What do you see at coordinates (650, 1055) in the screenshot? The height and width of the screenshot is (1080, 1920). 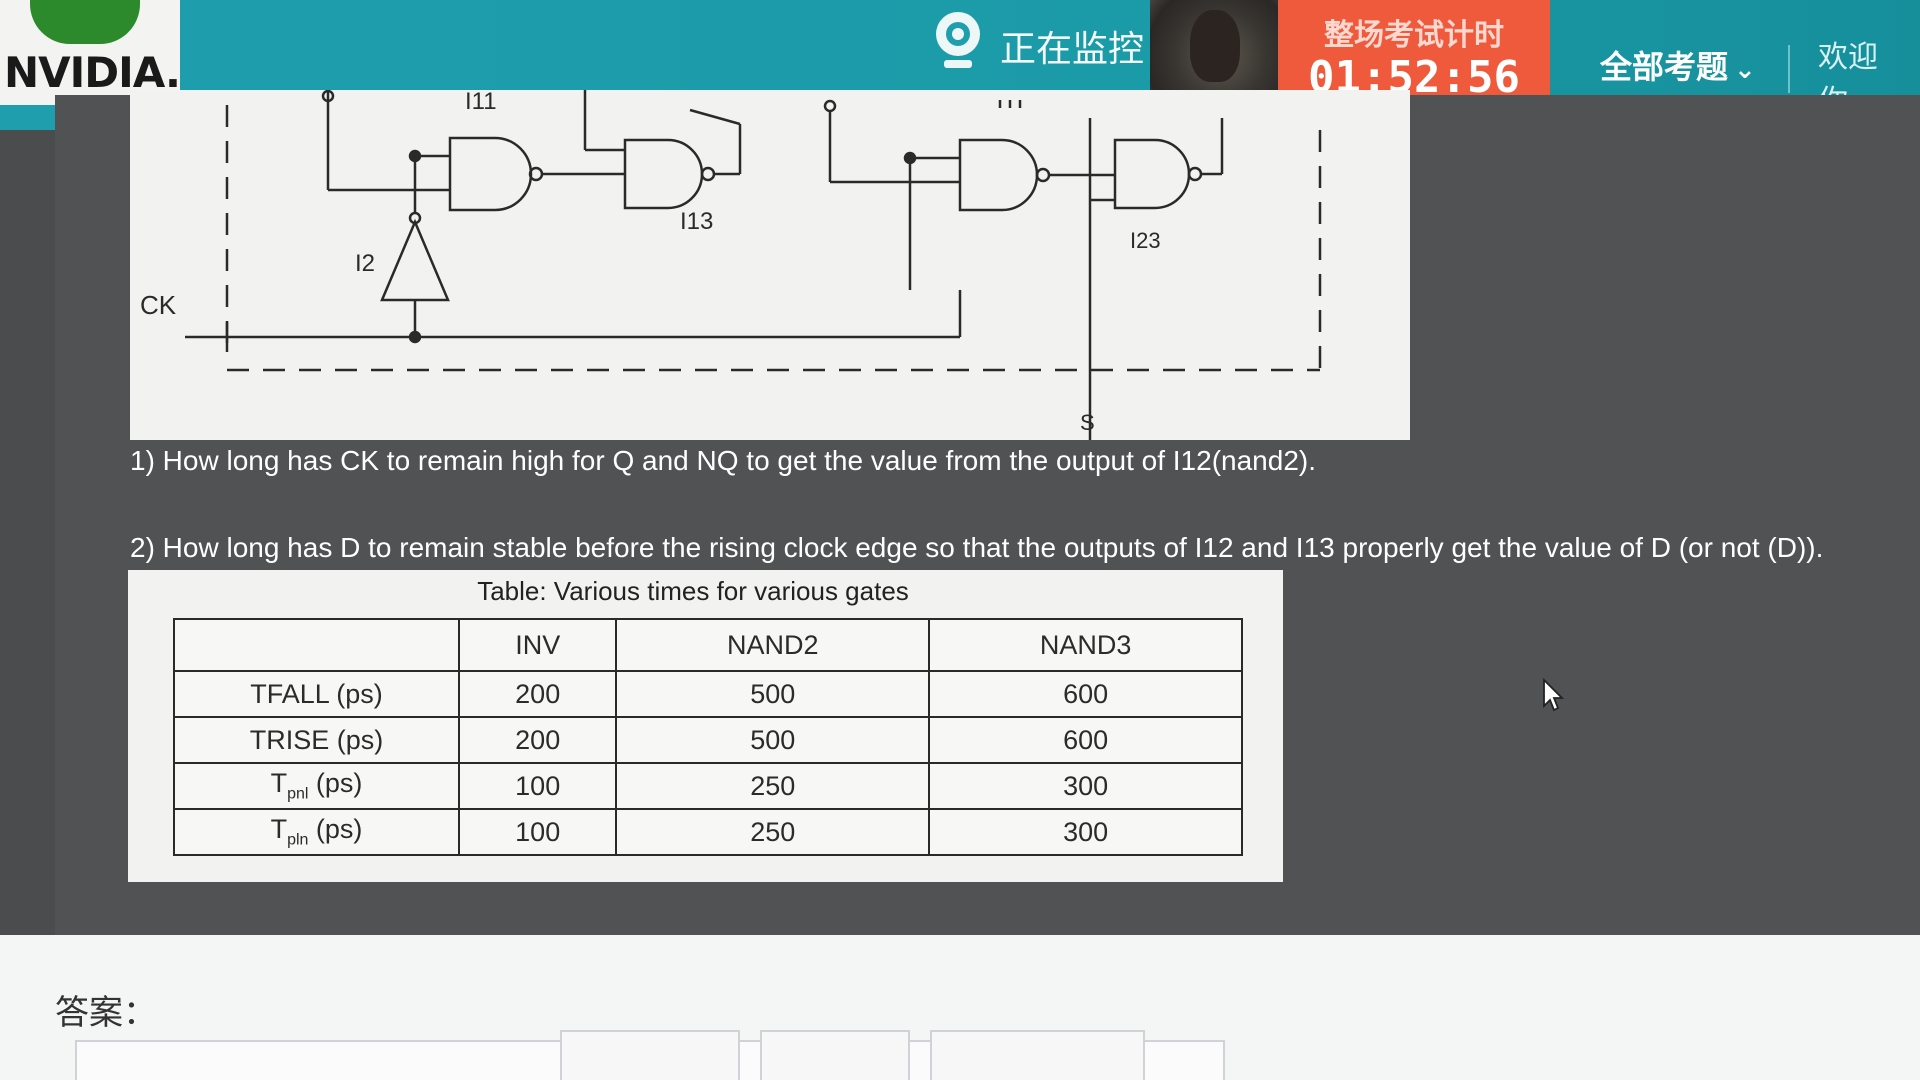 I see `insert-formula-button` at bounding box center [650, 1055].